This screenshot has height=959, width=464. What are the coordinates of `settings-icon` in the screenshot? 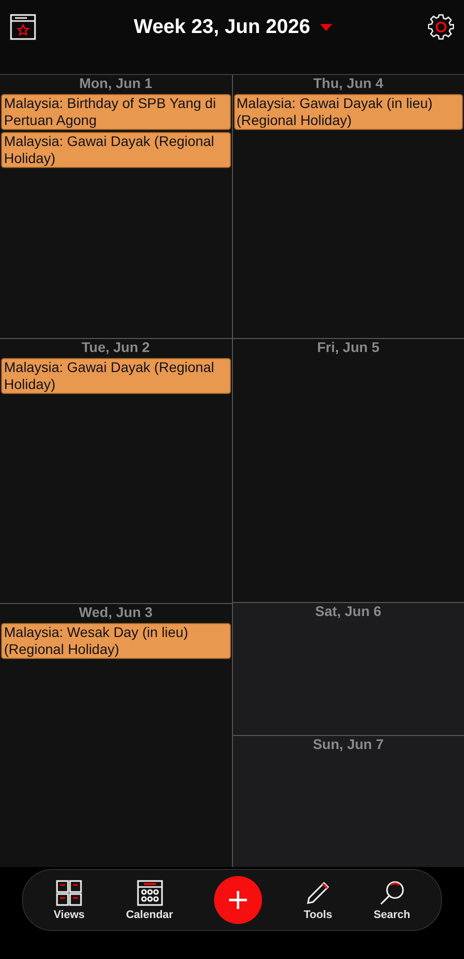 It's located at (441, 27).